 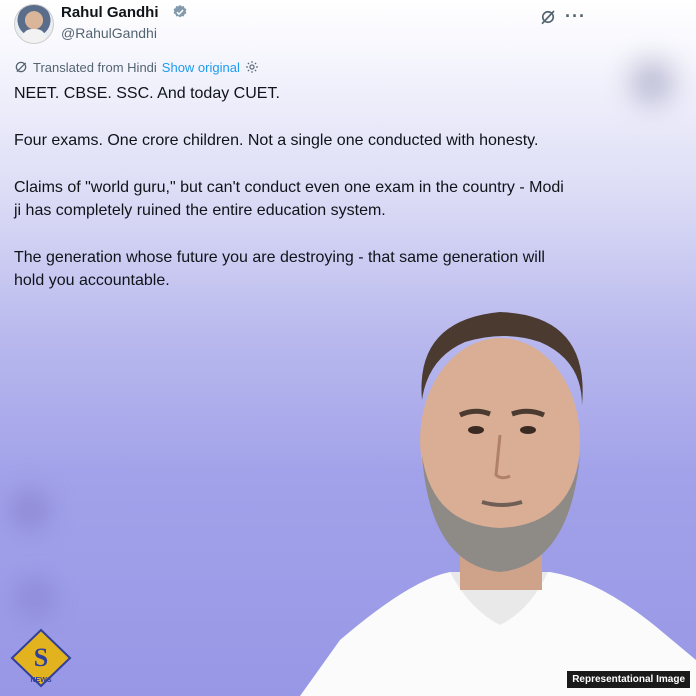 I want to click on grok-icon, so click(x=548, y=17).